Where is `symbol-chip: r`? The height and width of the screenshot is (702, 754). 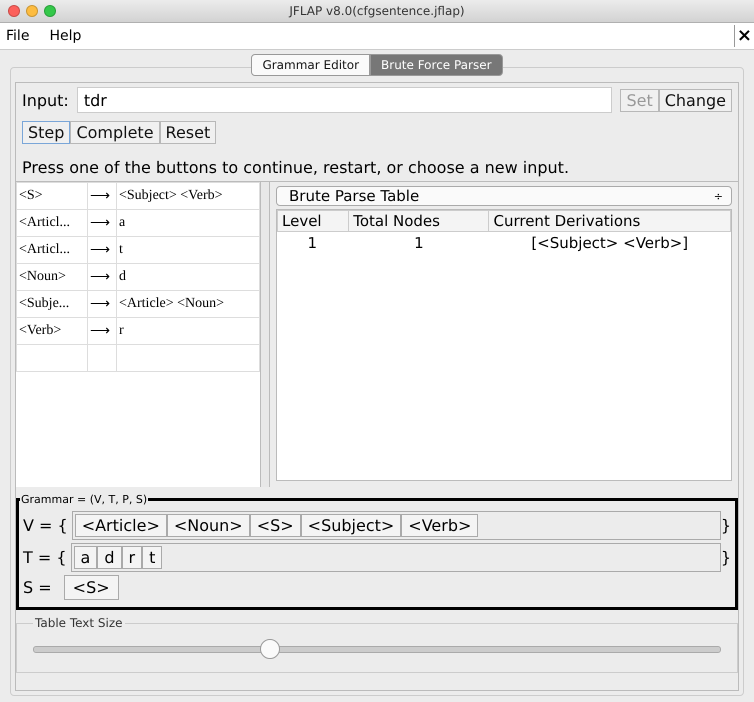
symbol-chip: r is located at coordinates (132, 557).